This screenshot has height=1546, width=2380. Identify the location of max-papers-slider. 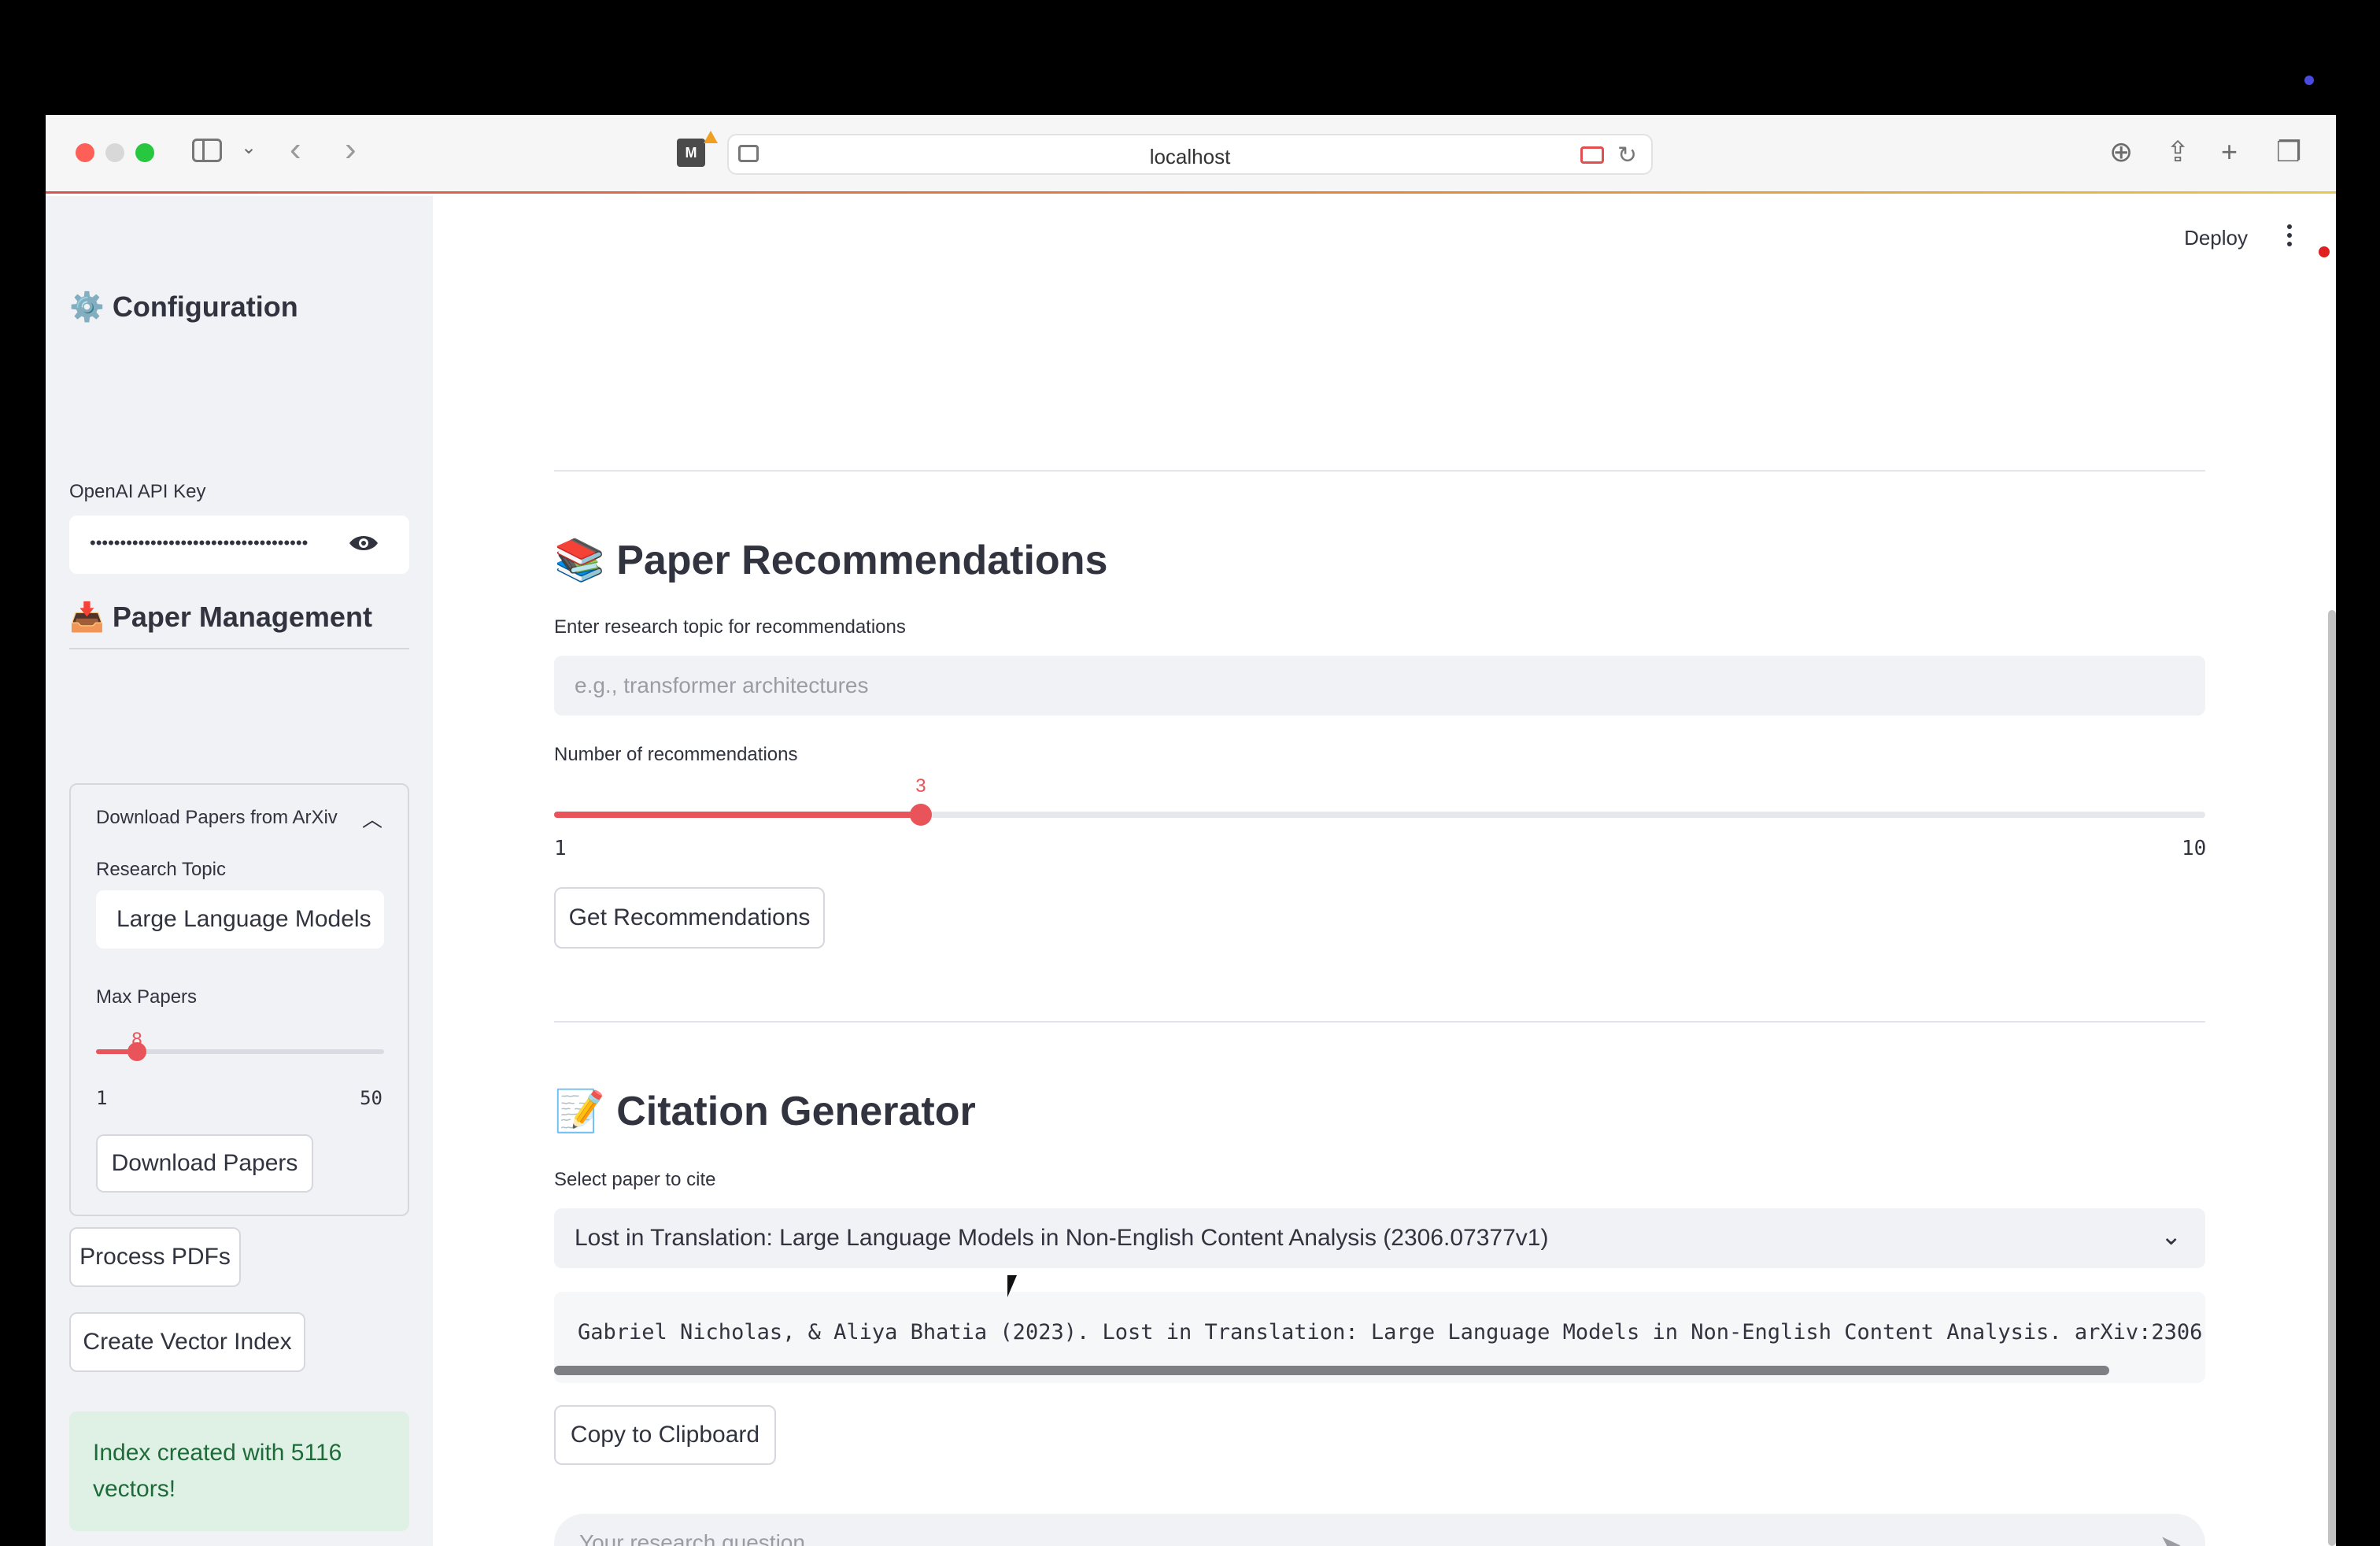
(240, 1051).